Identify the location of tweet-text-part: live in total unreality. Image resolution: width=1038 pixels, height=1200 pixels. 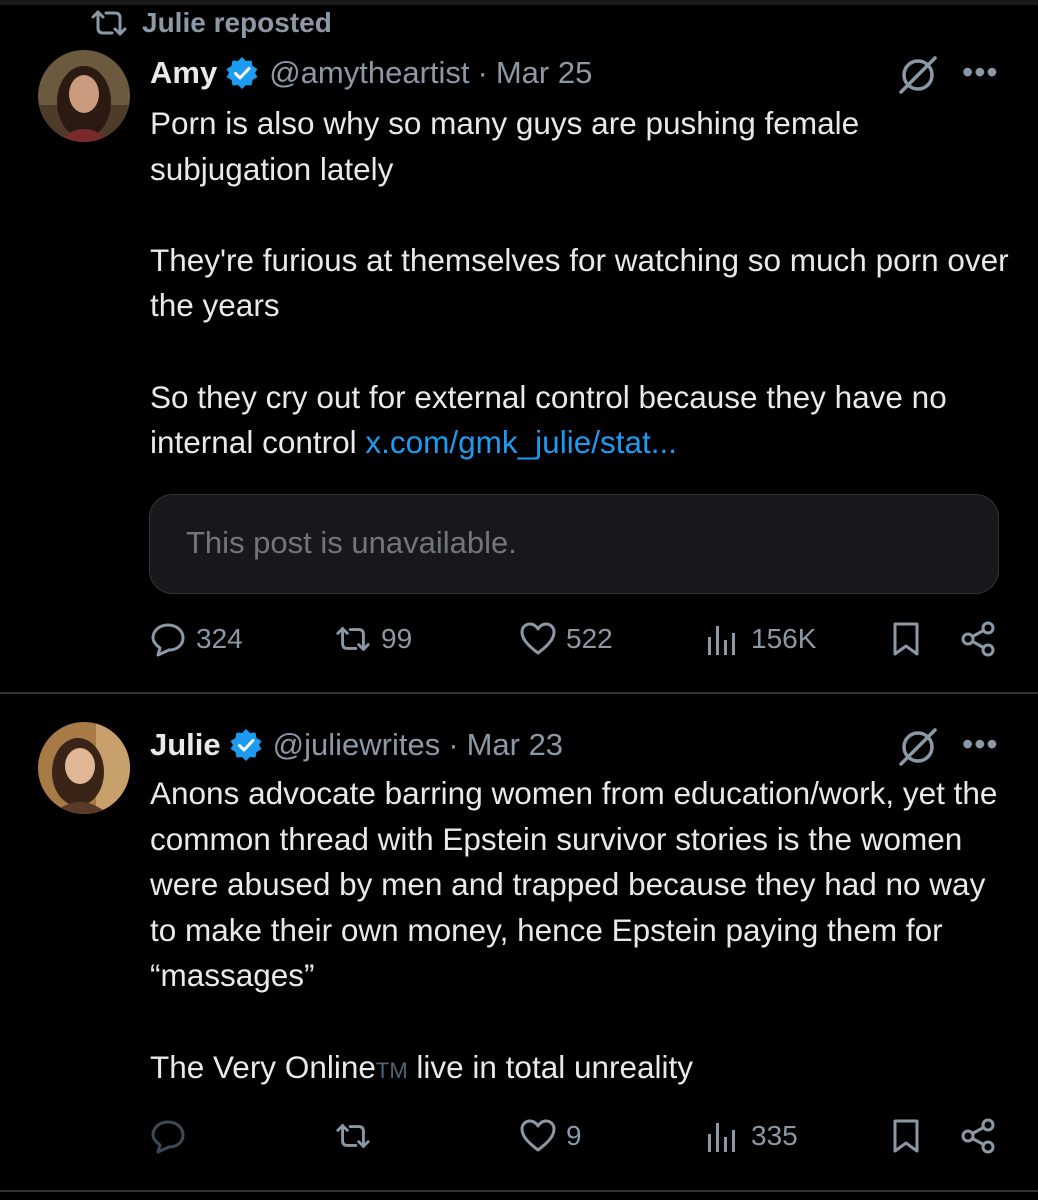
(550, 1066).